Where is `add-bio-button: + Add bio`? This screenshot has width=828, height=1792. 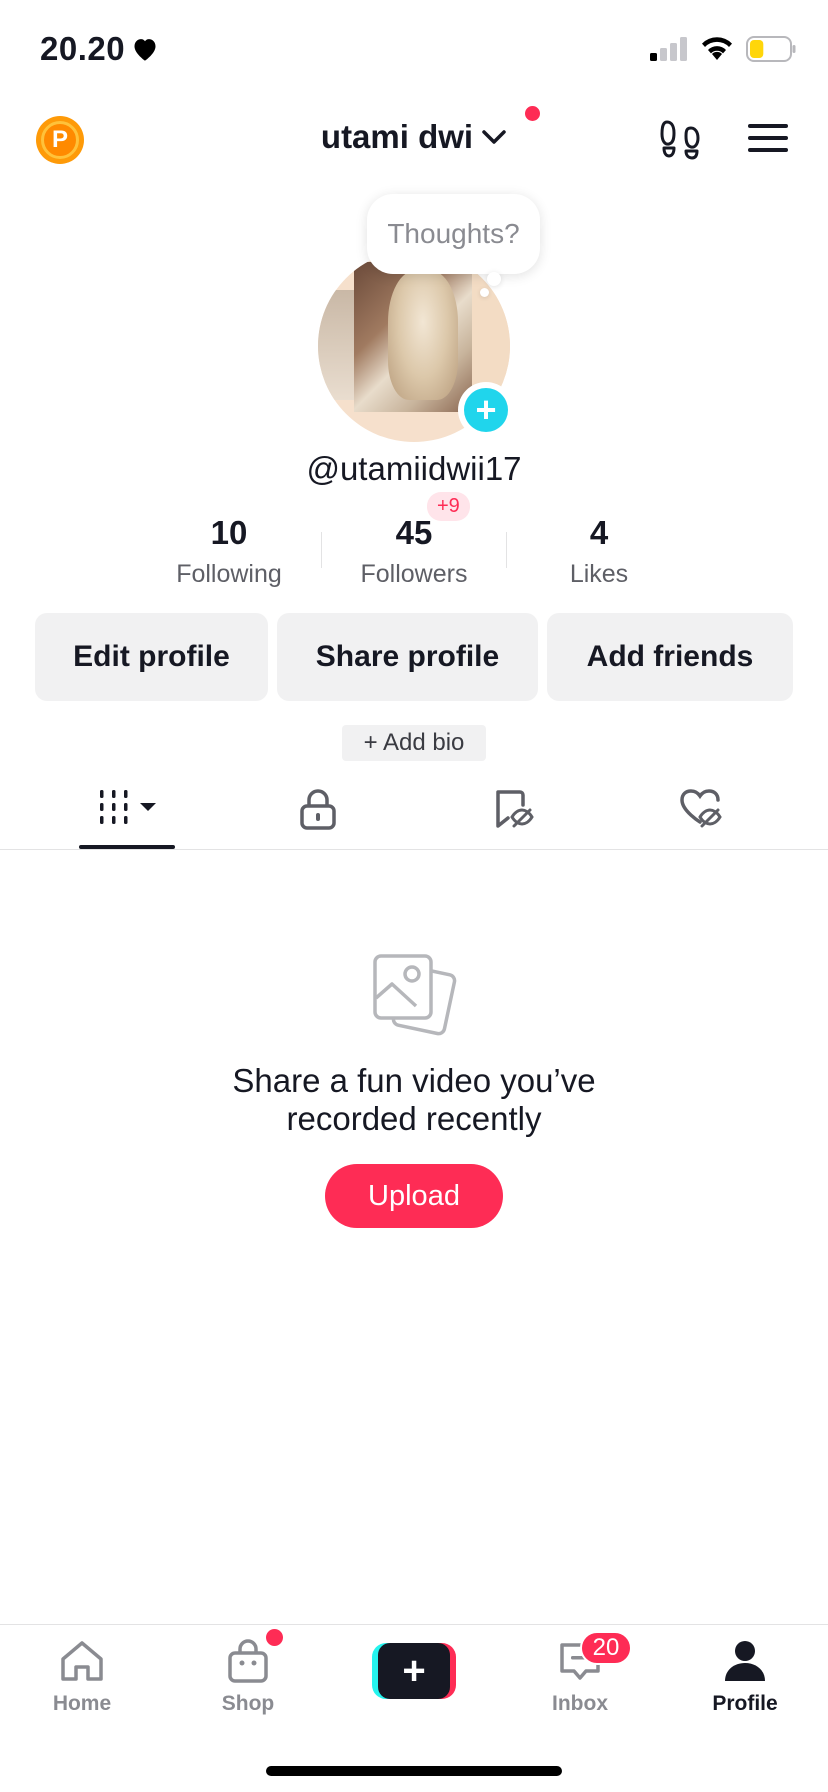
add-bio-button: + Add bio is located at coordinates (414, 743).